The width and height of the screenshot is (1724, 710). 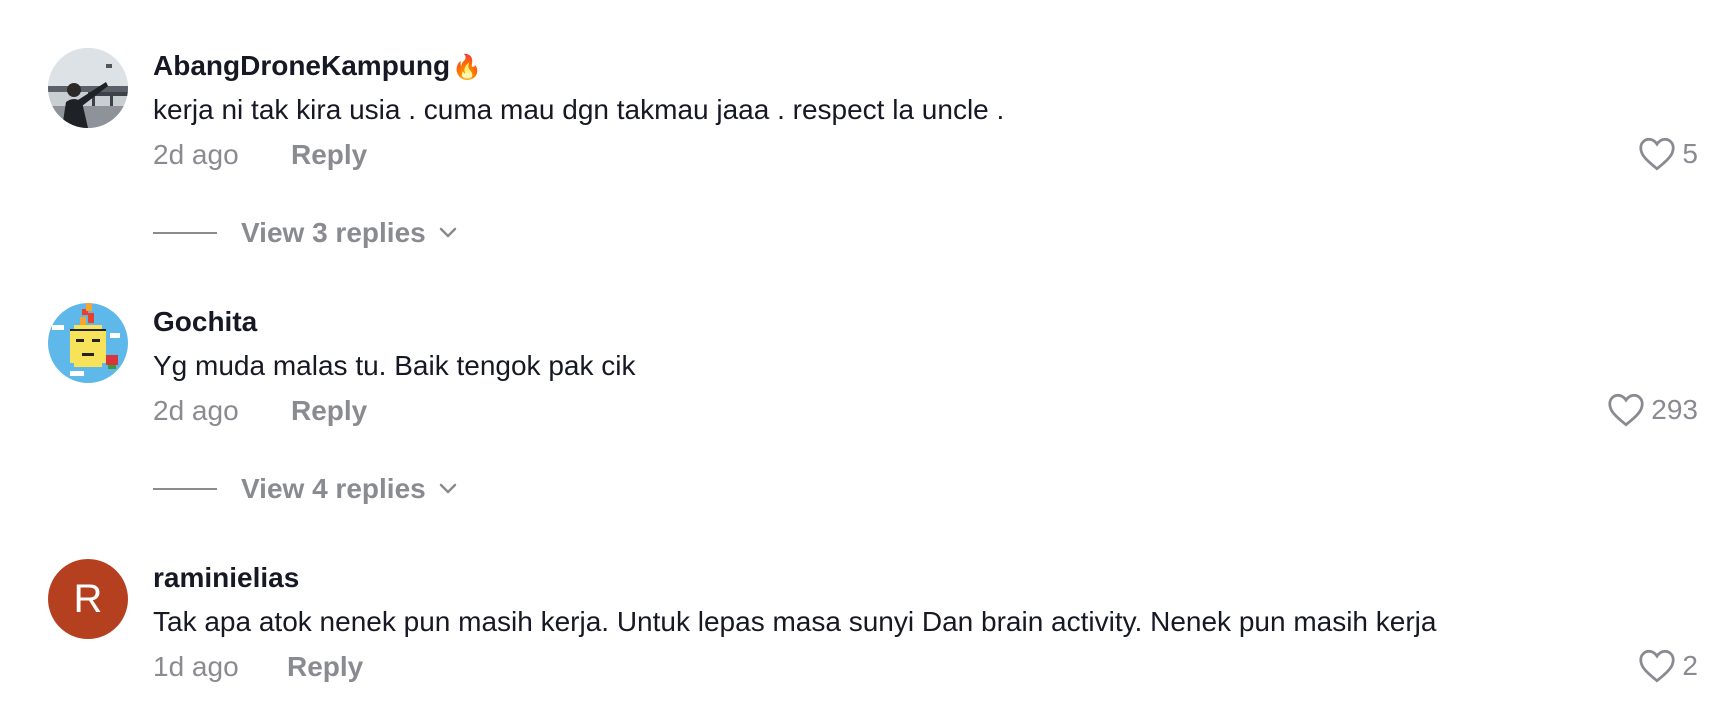 What do you see at coordinates (394, 365) in the screenshot?
I see `comment-text: Yg muda malas tu. Baik tengok pak cik` at bounding box center [394, 365].